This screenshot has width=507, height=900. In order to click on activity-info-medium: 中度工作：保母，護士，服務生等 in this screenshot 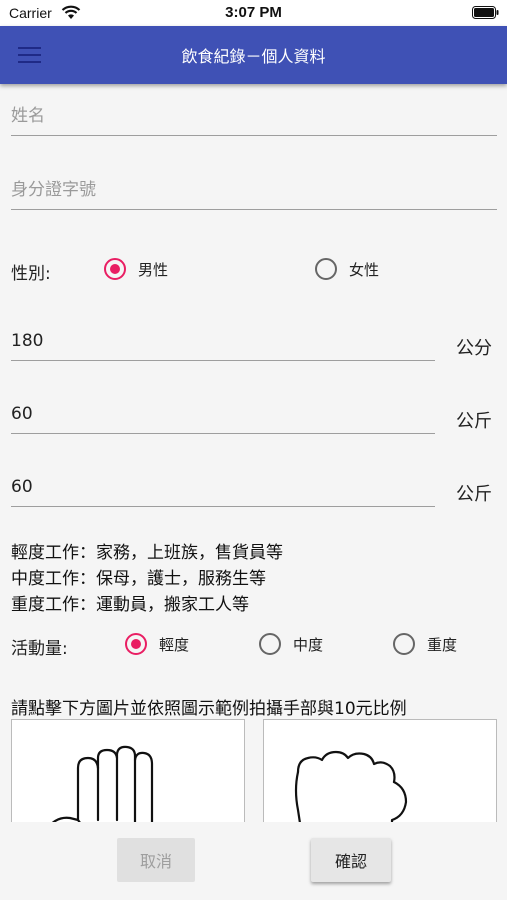, I will do `click(138, 579)`.